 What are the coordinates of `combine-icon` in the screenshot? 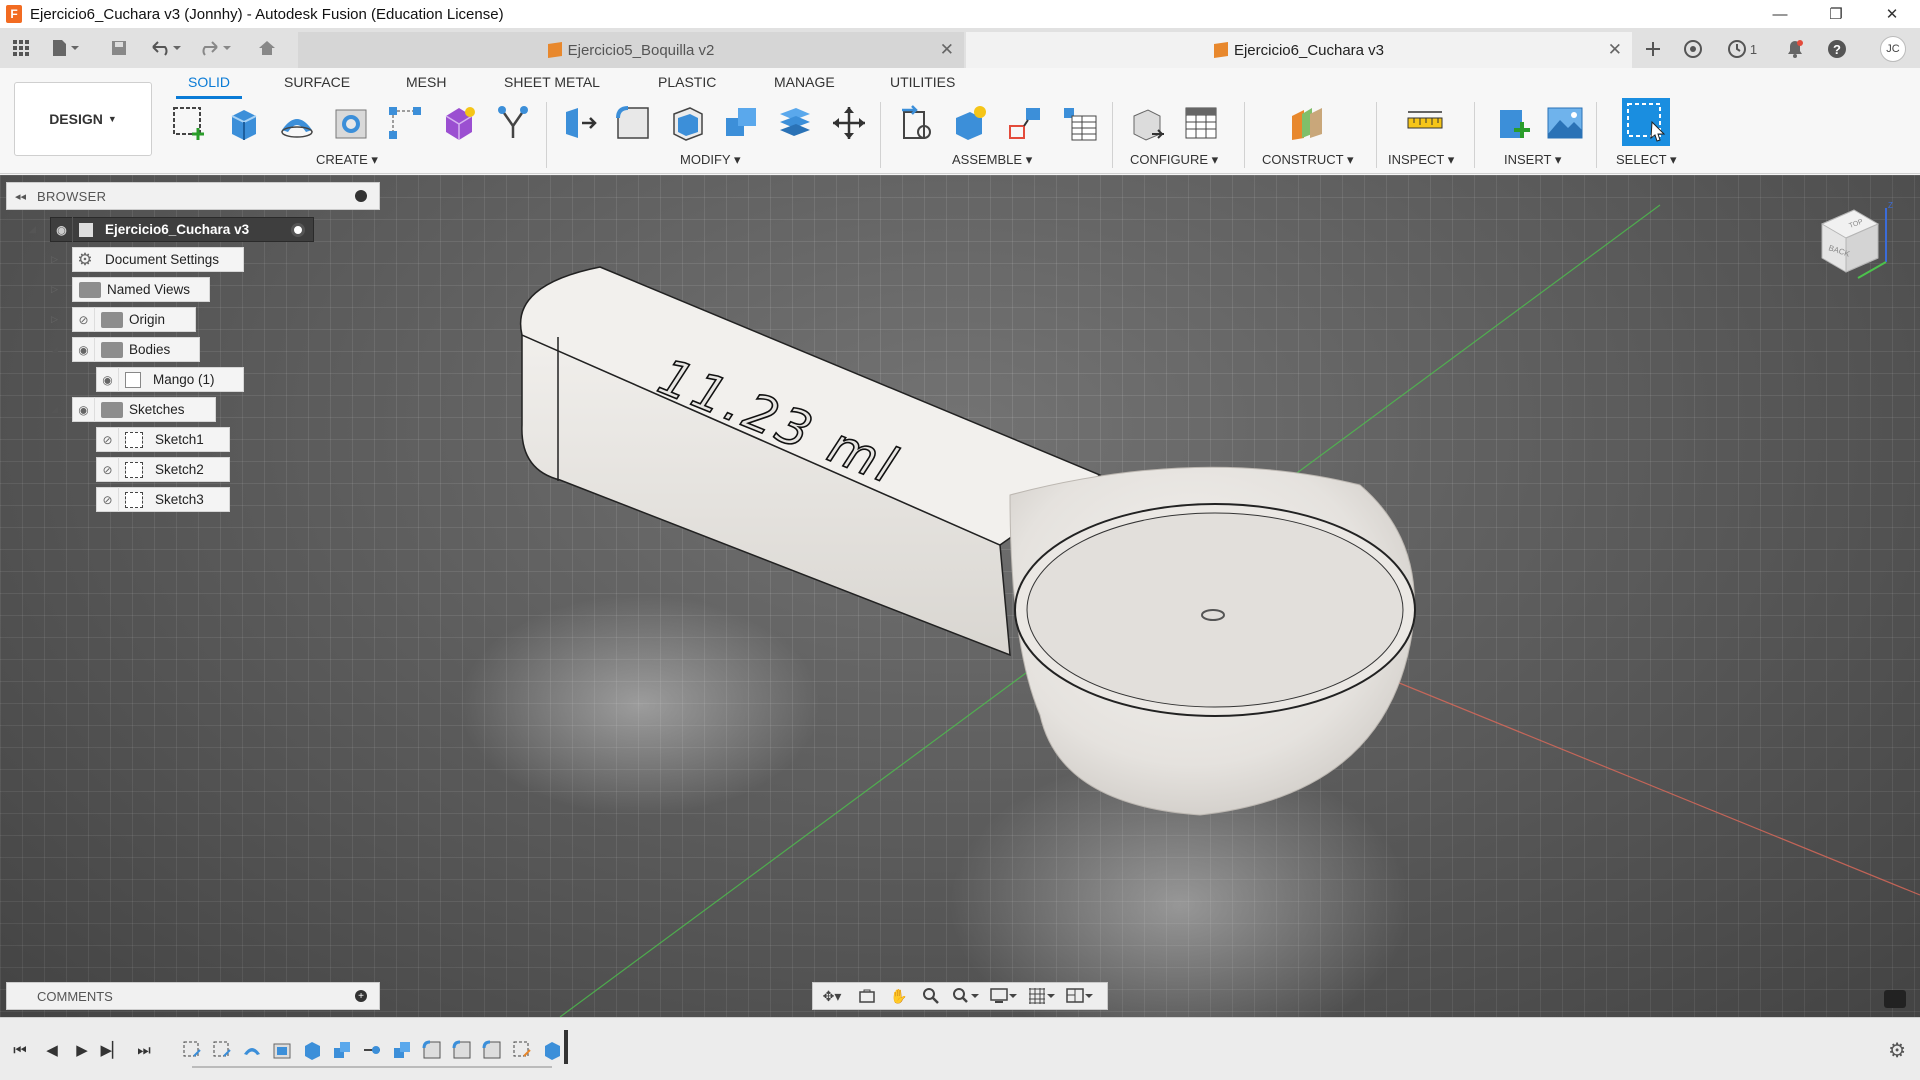 It's located at (741, 123).